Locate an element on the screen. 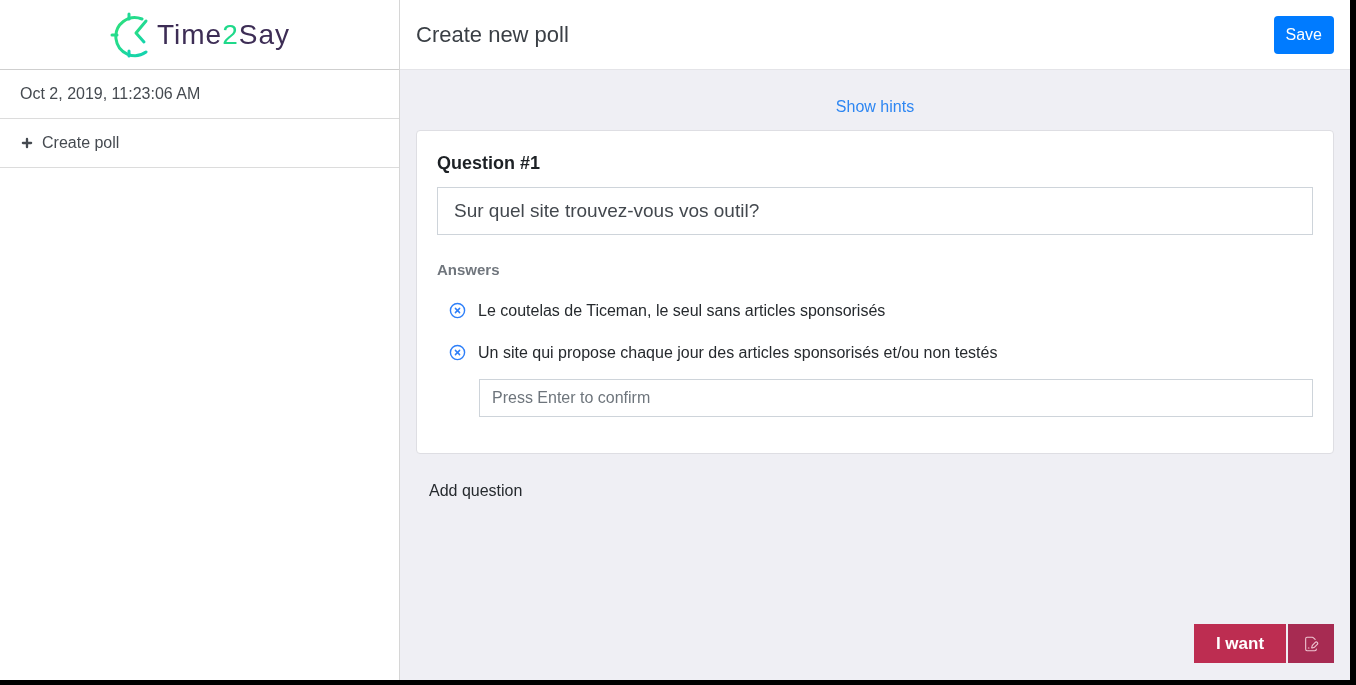 This screenshot has height=685, width=1356. question-field: Sur quel site trouvez-vous vos outil? is located at coordinates (875, 211).